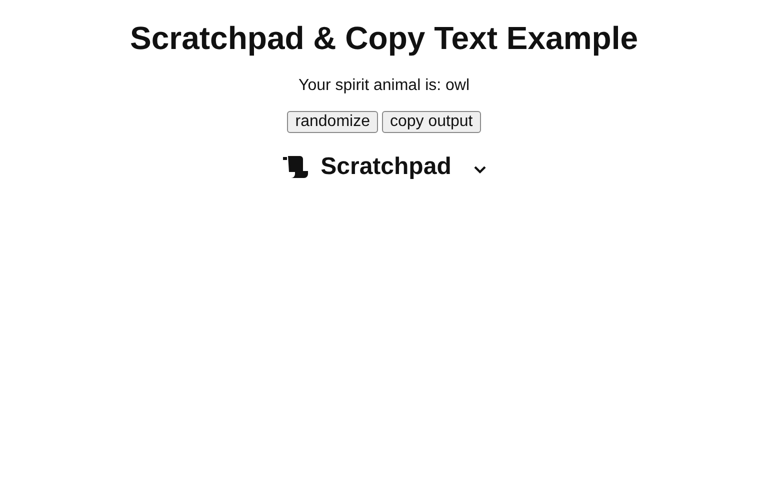 Image resolution: width=768 pixels, height=480 pixels. I want to click on result-text: Your spirit animal is: owl, so click(384, 86).